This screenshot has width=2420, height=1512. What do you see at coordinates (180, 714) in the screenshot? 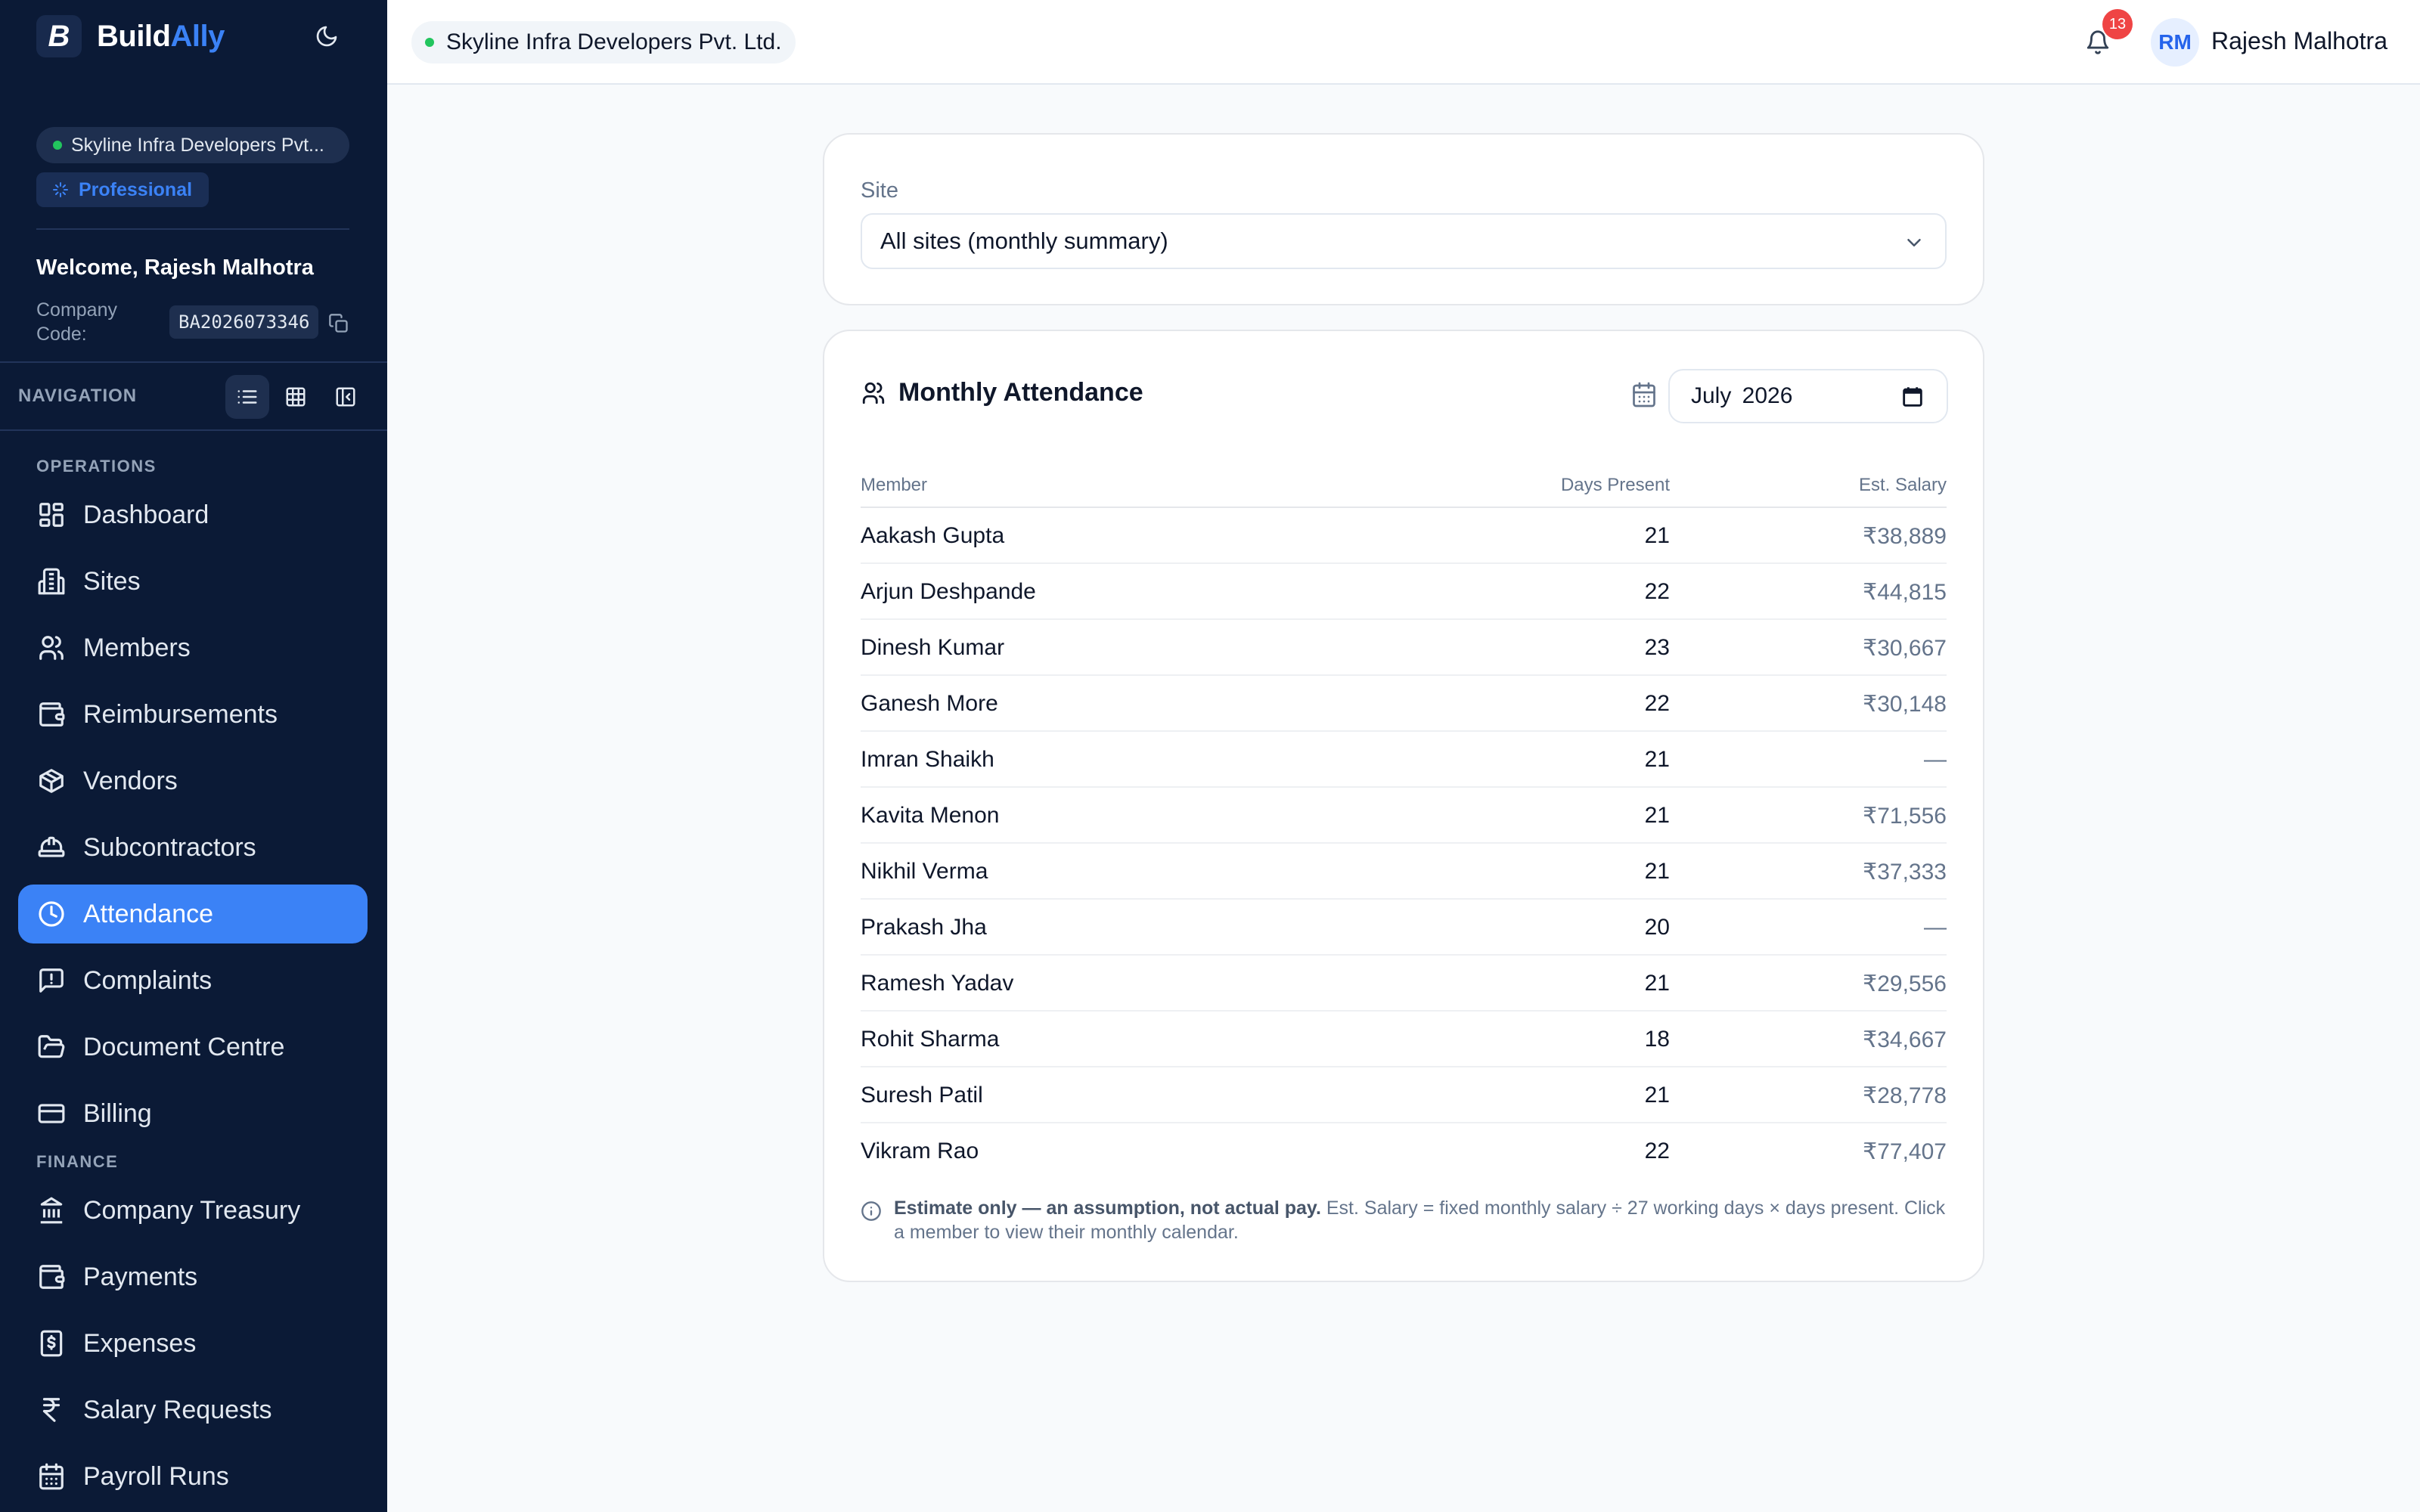
I see `sidebar-item-label: Reimbursements` at bounding box center [180, 714].